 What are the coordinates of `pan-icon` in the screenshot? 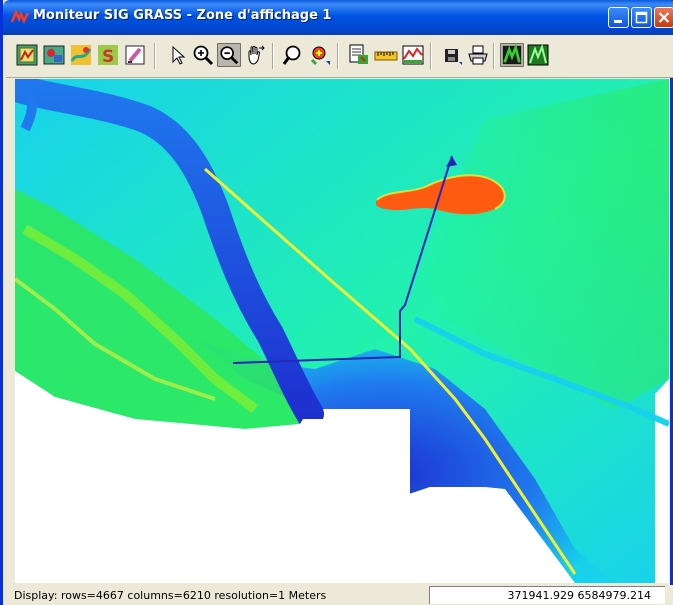 It's located at (256, 55).